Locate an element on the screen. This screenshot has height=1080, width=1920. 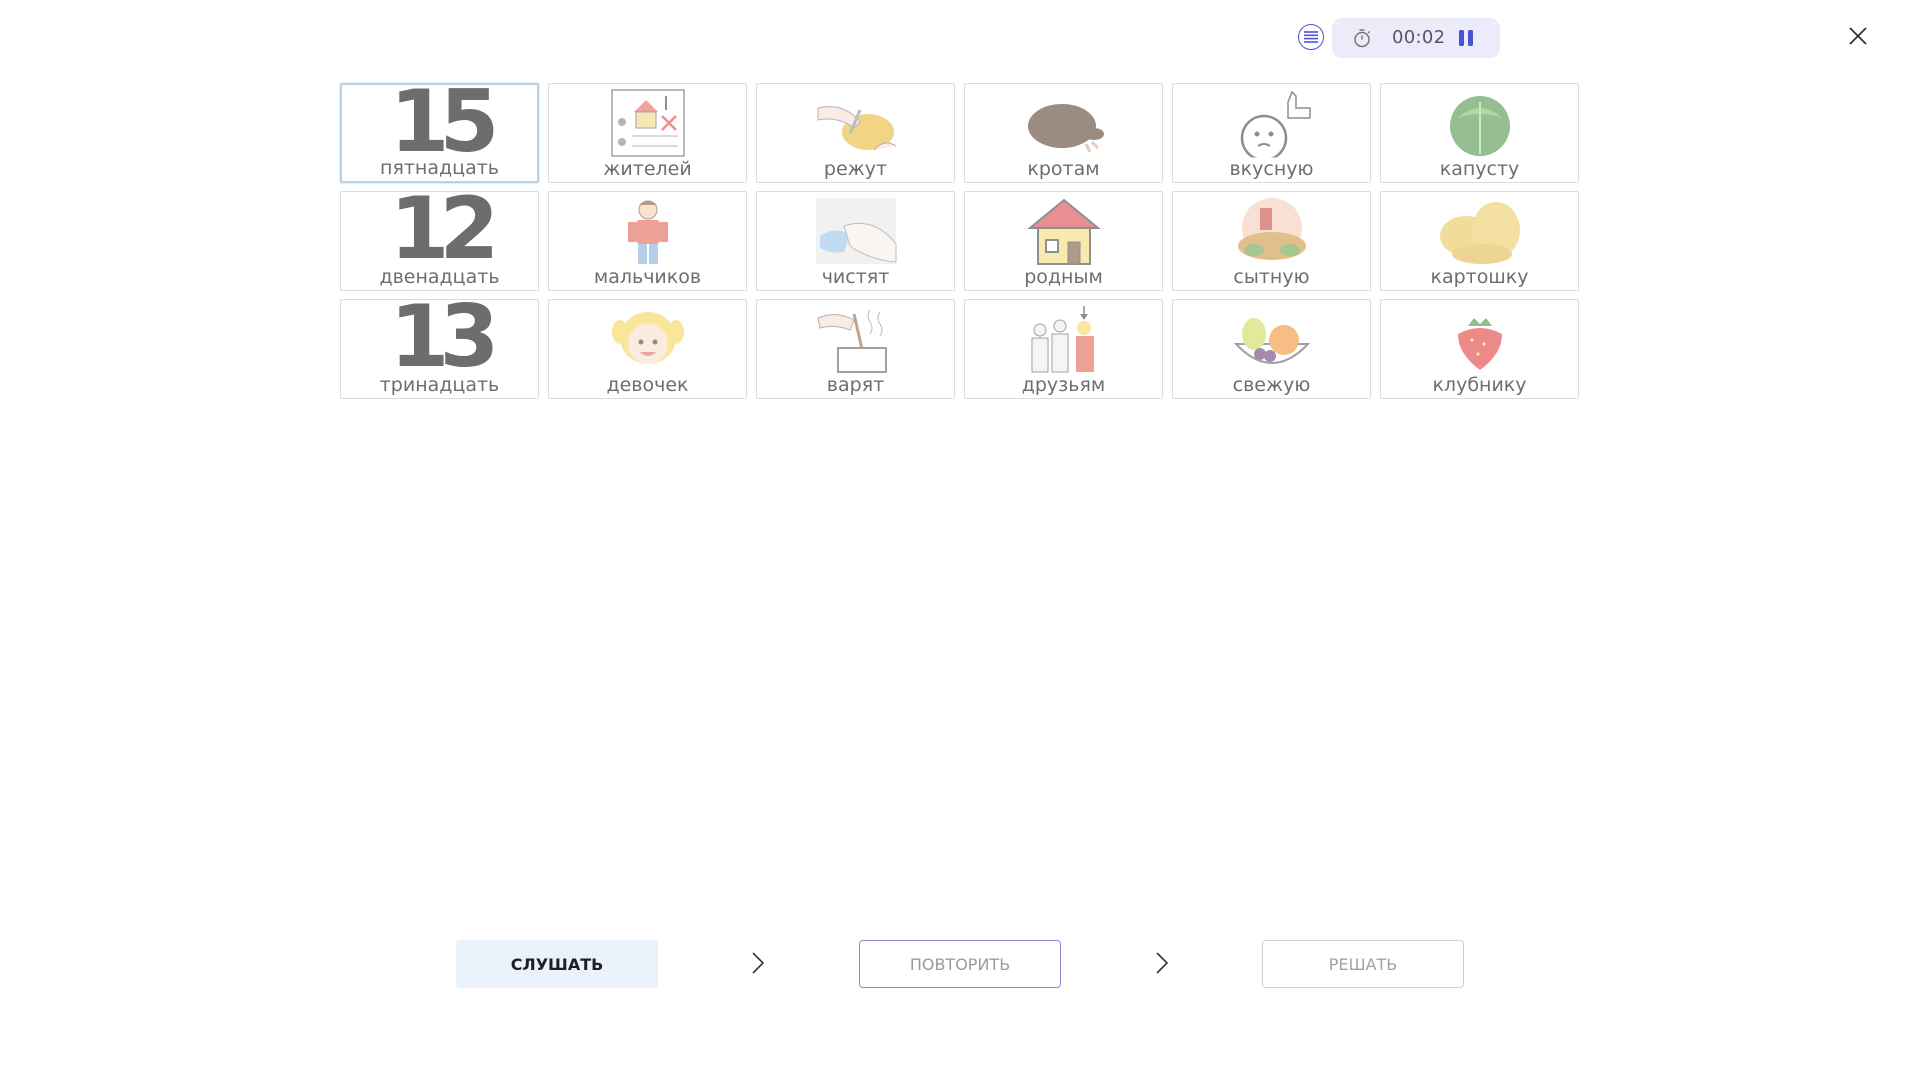
list-icon is located at coordinates (1311, 37).